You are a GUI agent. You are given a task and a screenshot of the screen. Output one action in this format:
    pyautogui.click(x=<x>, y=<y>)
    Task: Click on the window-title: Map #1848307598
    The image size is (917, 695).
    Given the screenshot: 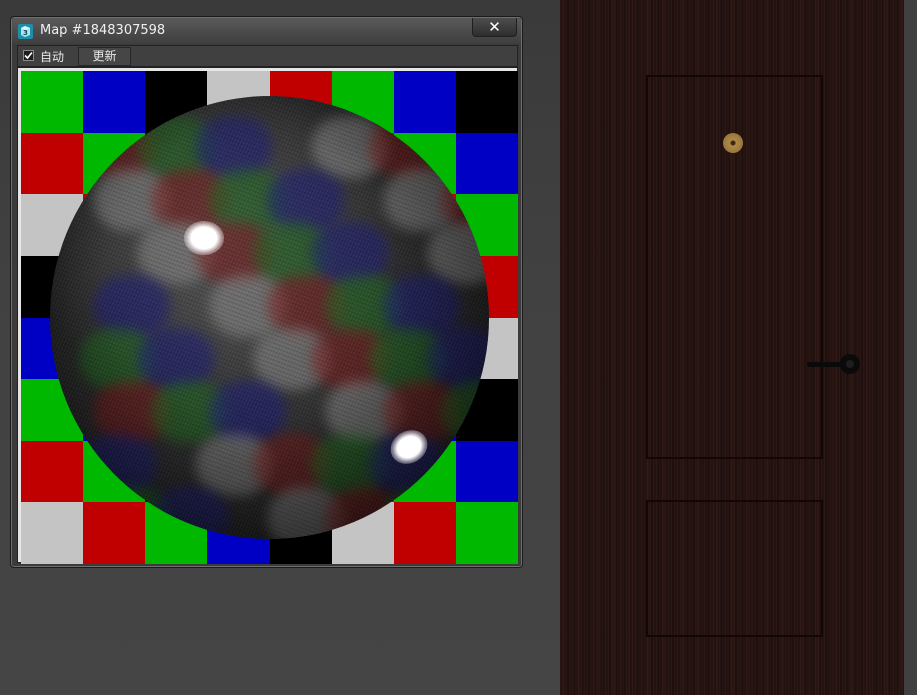 What is the action you would take?
    pyautogui.click(x=103, y=30)
    